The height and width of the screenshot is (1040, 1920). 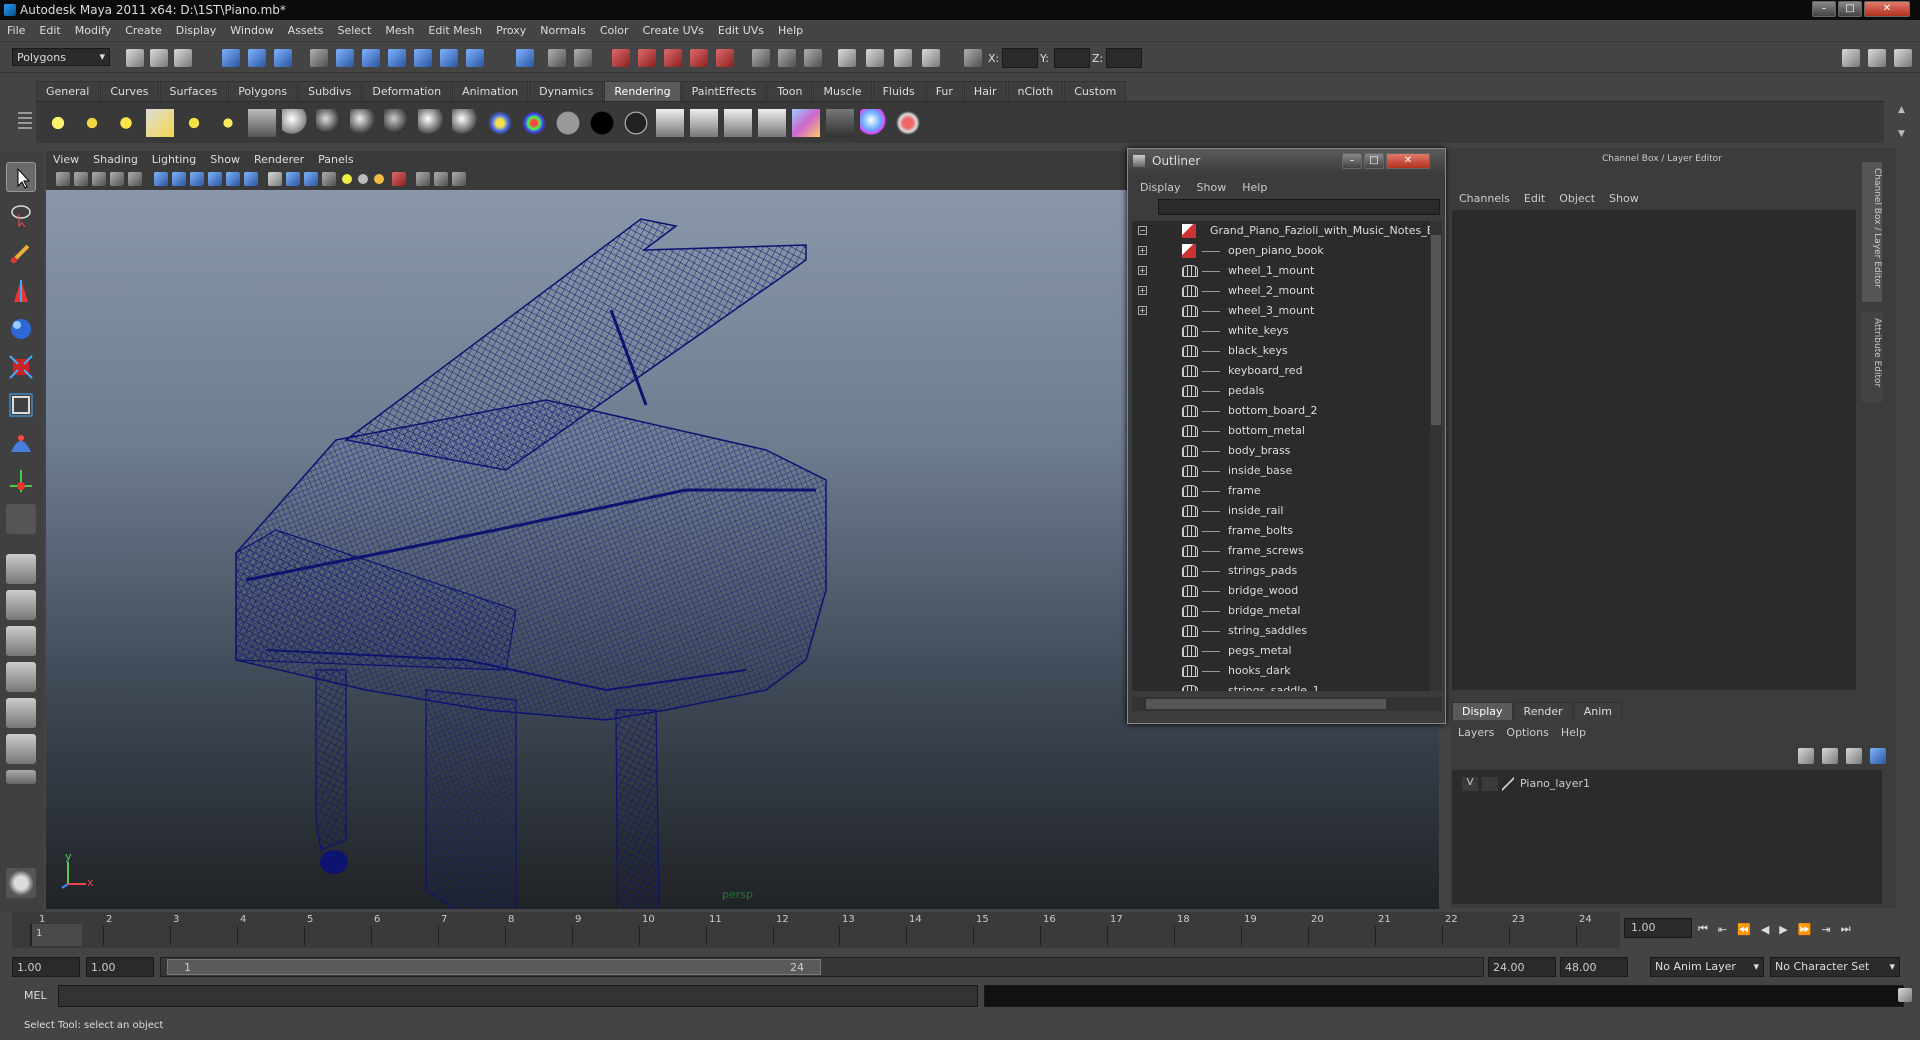 I want to click on close-button: ✕, so click(x=1887, y=9).